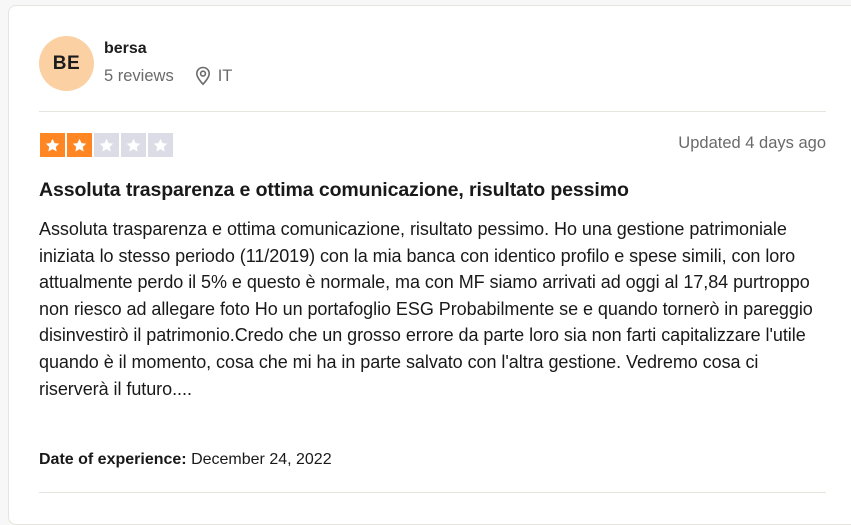  Describe the element at coordinates (113, 459) in the screenshot. I see `experience-label: Date of experience:` at that location.